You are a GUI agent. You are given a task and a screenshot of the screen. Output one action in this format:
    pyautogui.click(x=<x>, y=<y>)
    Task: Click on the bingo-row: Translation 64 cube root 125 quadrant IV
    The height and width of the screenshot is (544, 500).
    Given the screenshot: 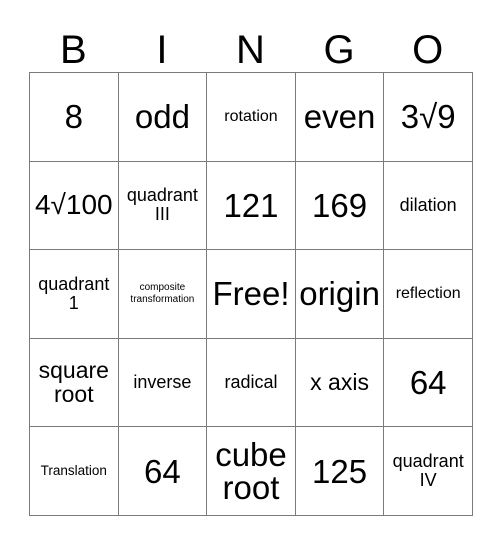 What is the action you would take?
    pyautogui.click(x=251, y=471)
    